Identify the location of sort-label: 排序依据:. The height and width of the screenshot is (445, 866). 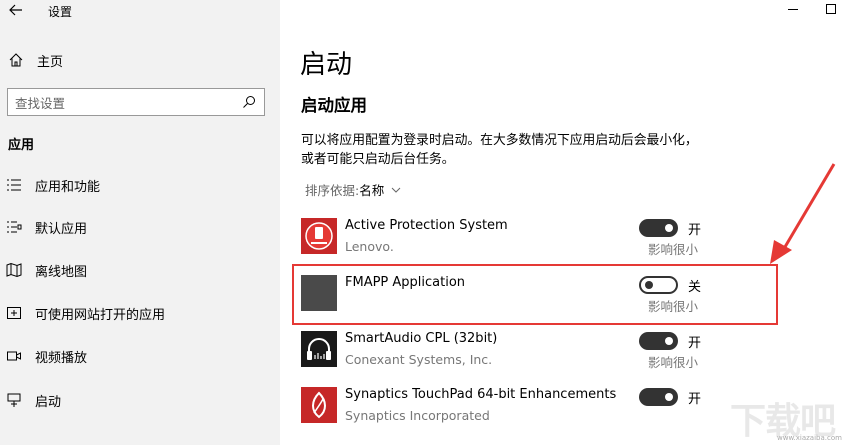
(332, 190).